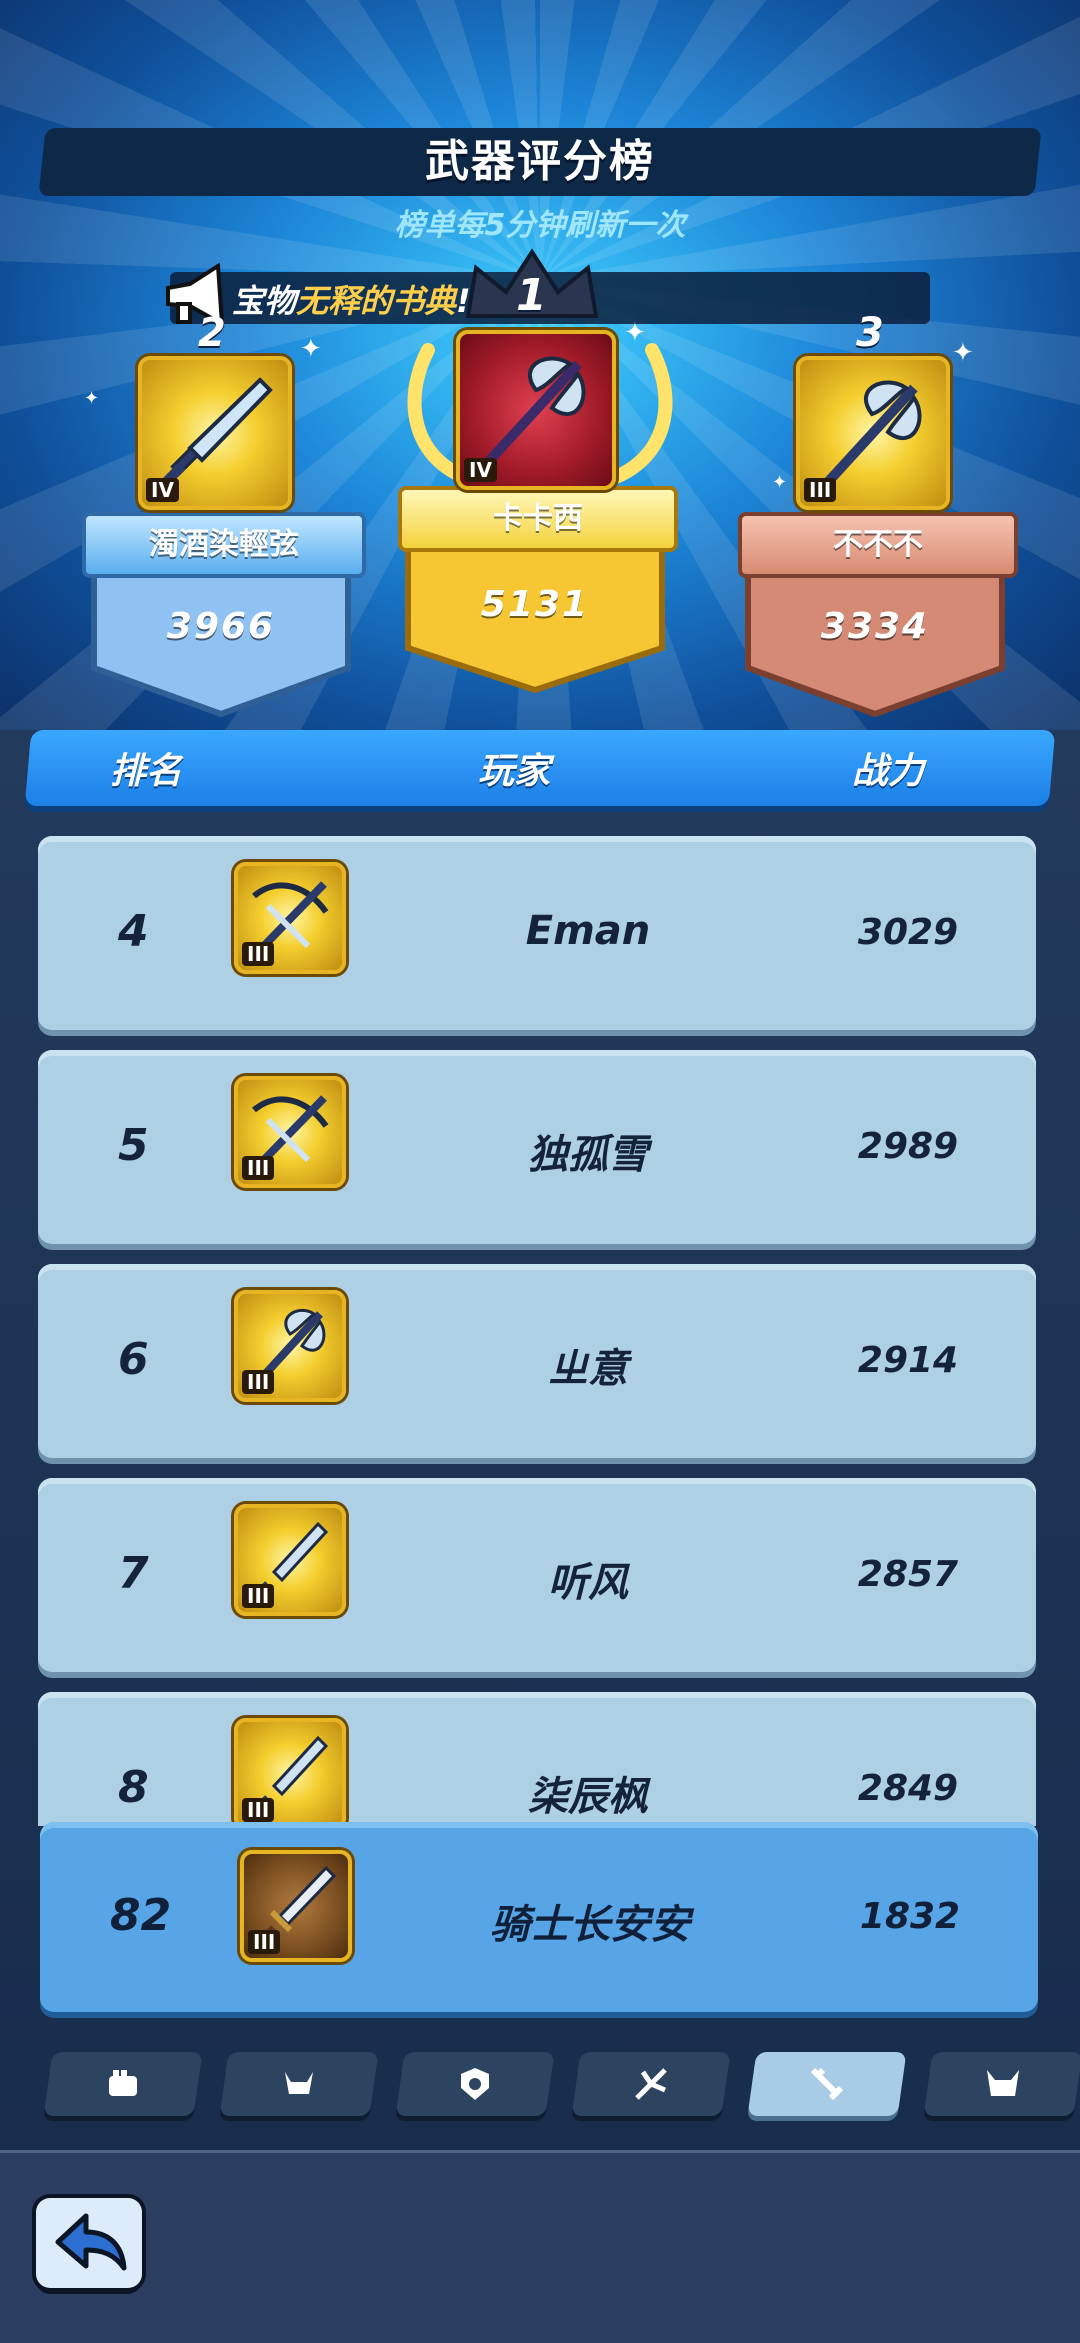 The height and width of the screenshot is (2343, 1080). What do you see at coordinates (212, 333) in the screenshot?
I see `place-number-2: 2` at bounding box center [212, 333].